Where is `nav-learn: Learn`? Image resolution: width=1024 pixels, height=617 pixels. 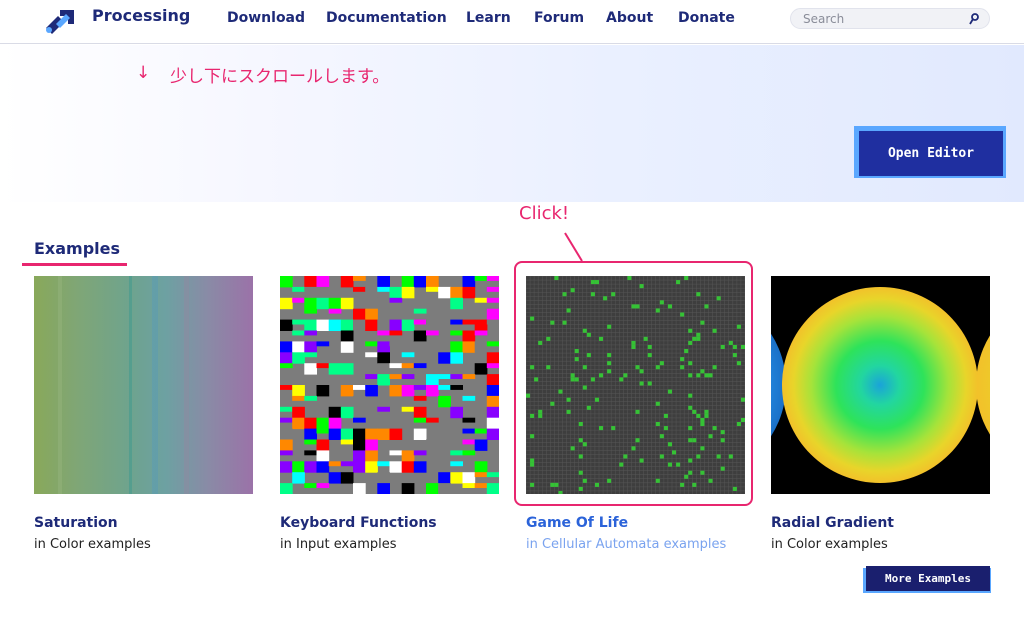 nav-learn: Learn is located at coordinates (488, 18).